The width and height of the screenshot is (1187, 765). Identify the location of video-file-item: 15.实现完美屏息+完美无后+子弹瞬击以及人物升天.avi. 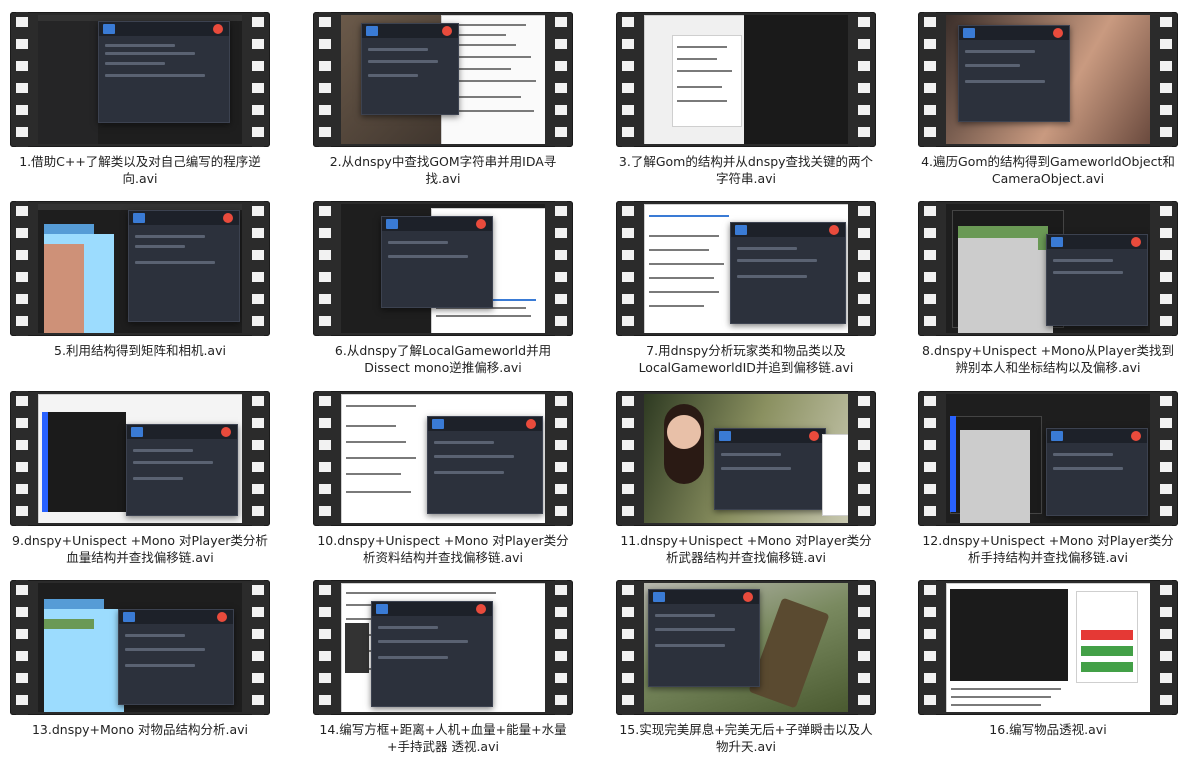
(746, 672).